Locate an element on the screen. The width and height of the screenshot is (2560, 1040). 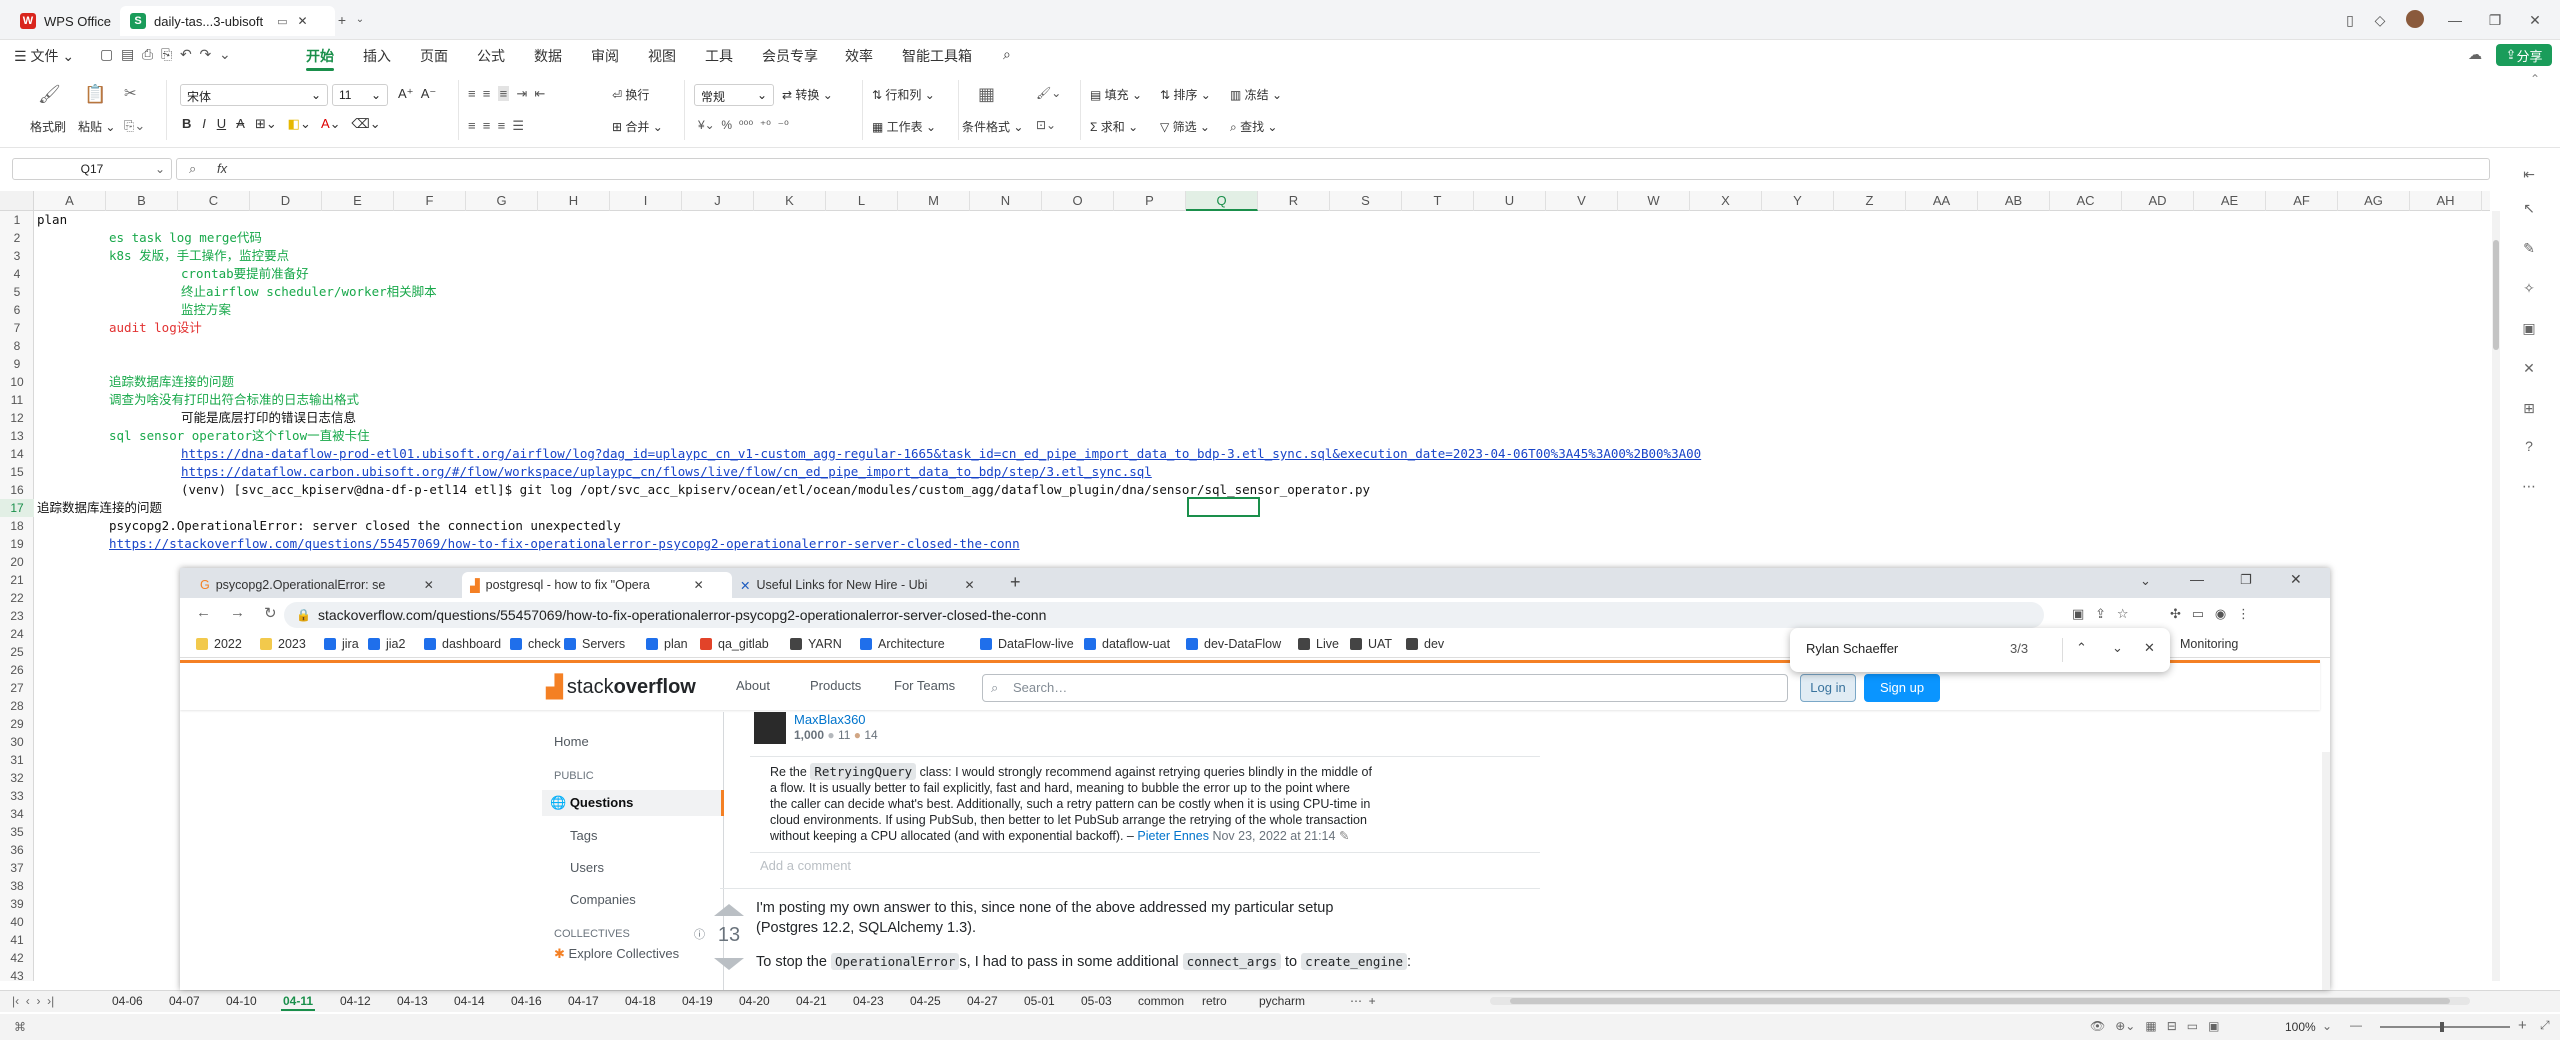
bookmark-dataflow-uat: dataflow-uat is located at coordinates (1127, 644).